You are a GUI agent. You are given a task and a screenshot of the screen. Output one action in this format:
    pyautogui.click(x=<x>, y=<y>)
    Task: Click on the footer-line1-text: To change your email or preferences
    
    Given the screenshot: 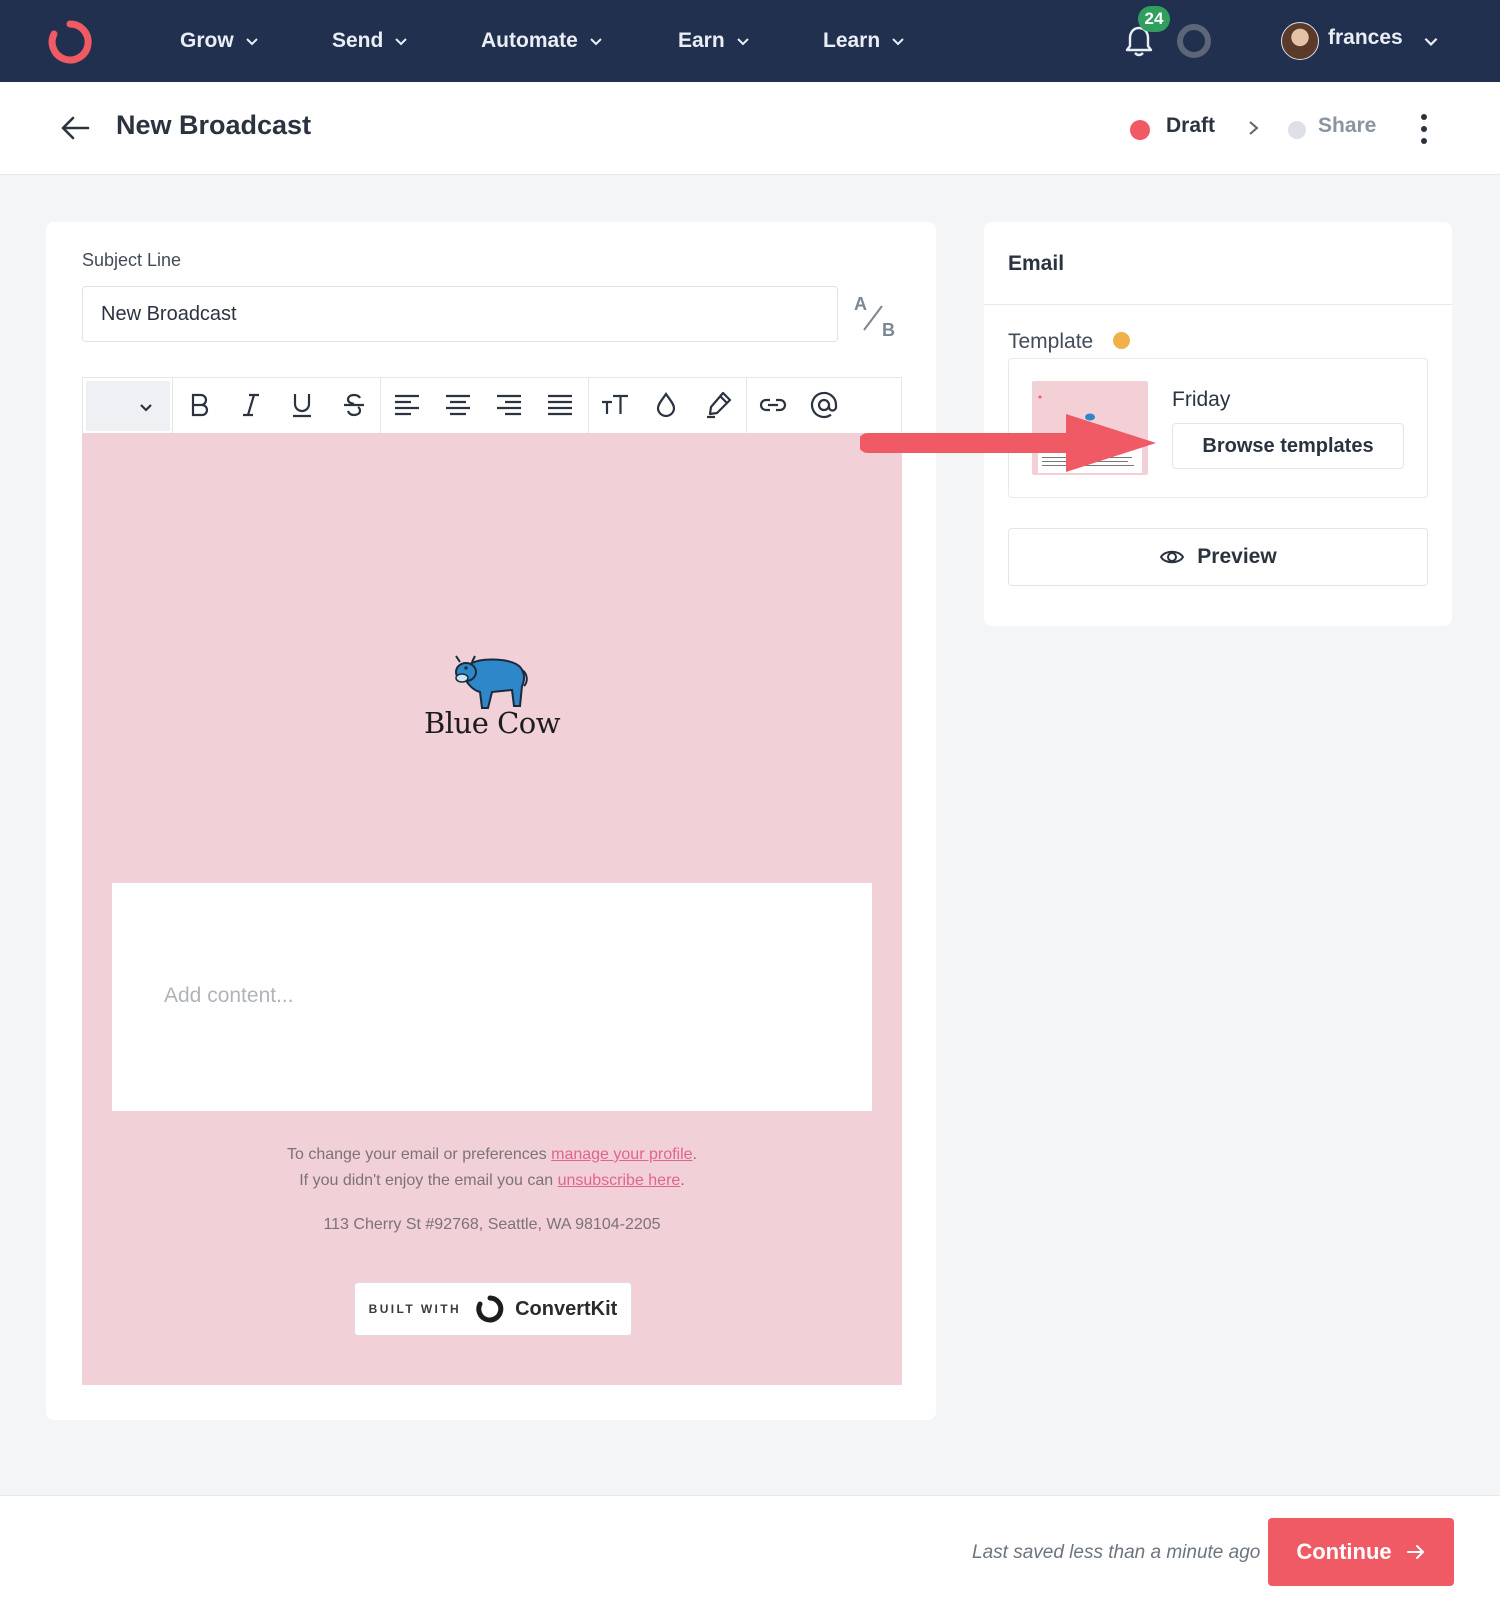 What is the action you would take?
    pyautogui.click(x=419, y=1154)
    